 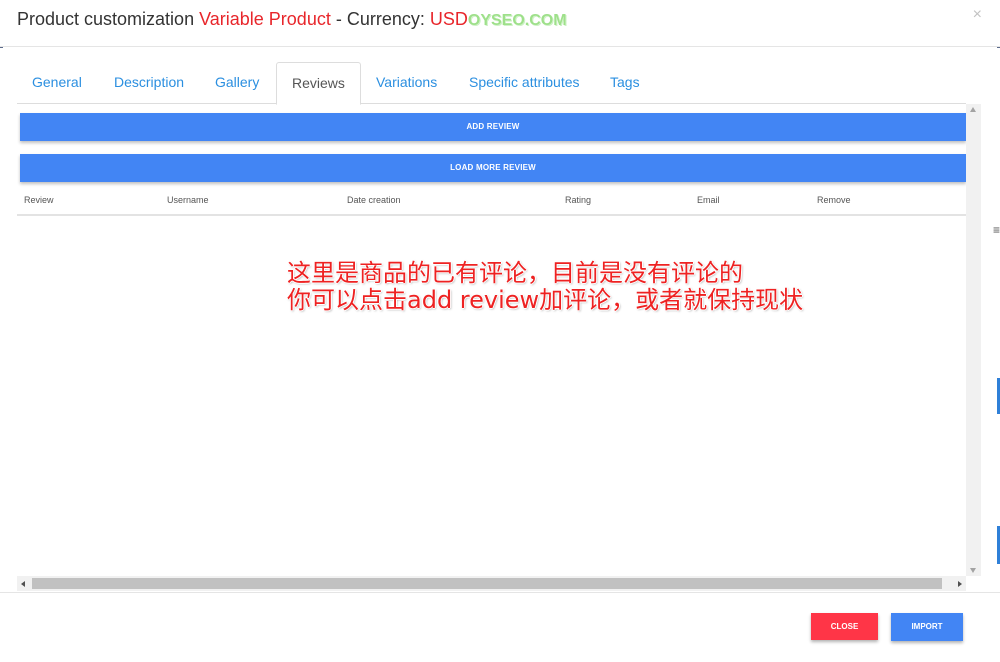 I want to click on add-review-button: ADD REVIEW, so click(x=493, y=127).